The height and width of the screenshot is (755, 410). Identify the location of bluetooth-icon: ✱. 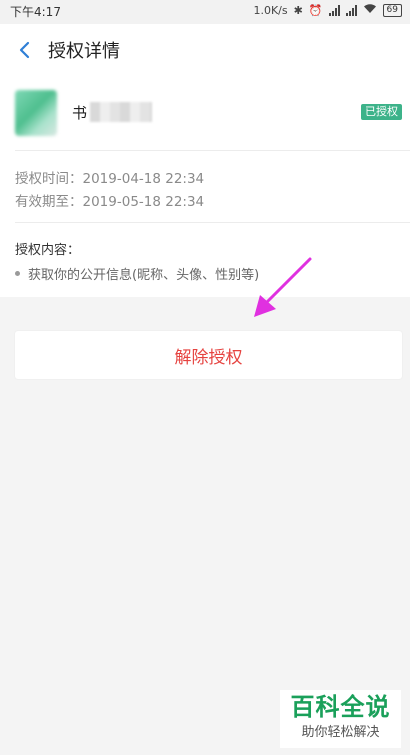
(298, 10).